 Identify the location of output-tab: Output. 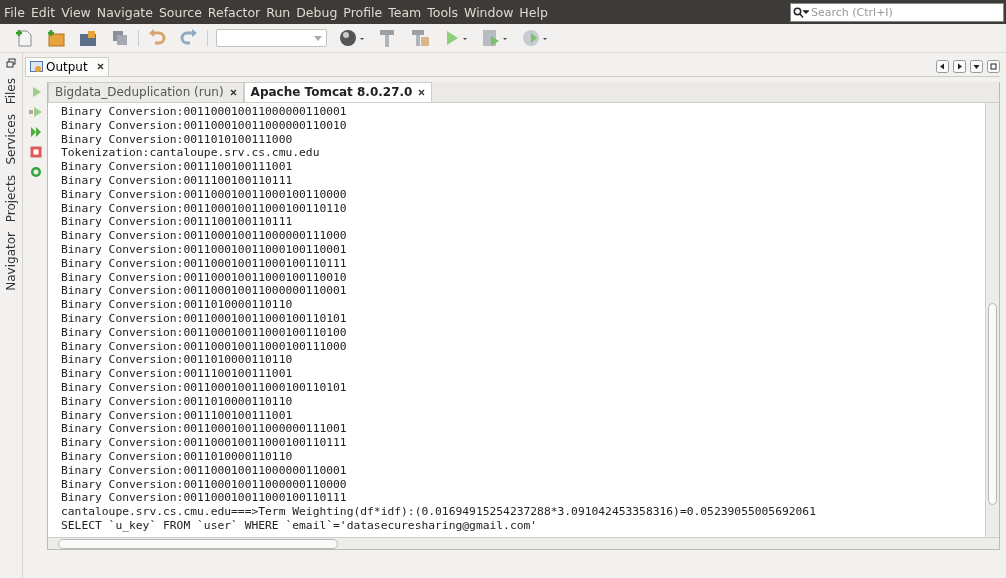
(67, 66).